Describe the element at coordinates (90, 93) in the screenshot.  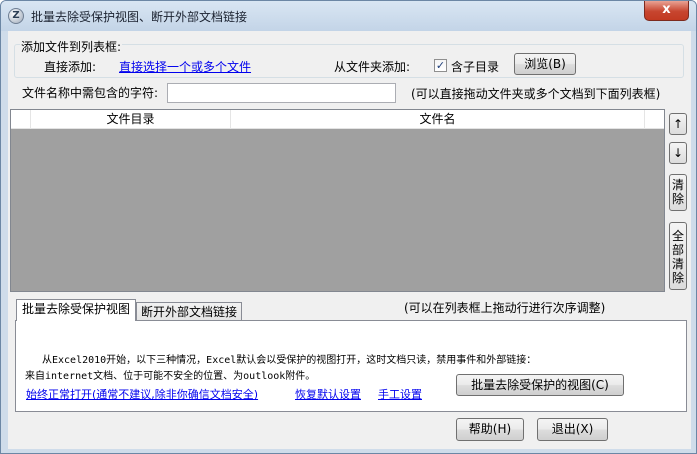
I see `filter-label: 文件名称中需包含的字符:` at that location.